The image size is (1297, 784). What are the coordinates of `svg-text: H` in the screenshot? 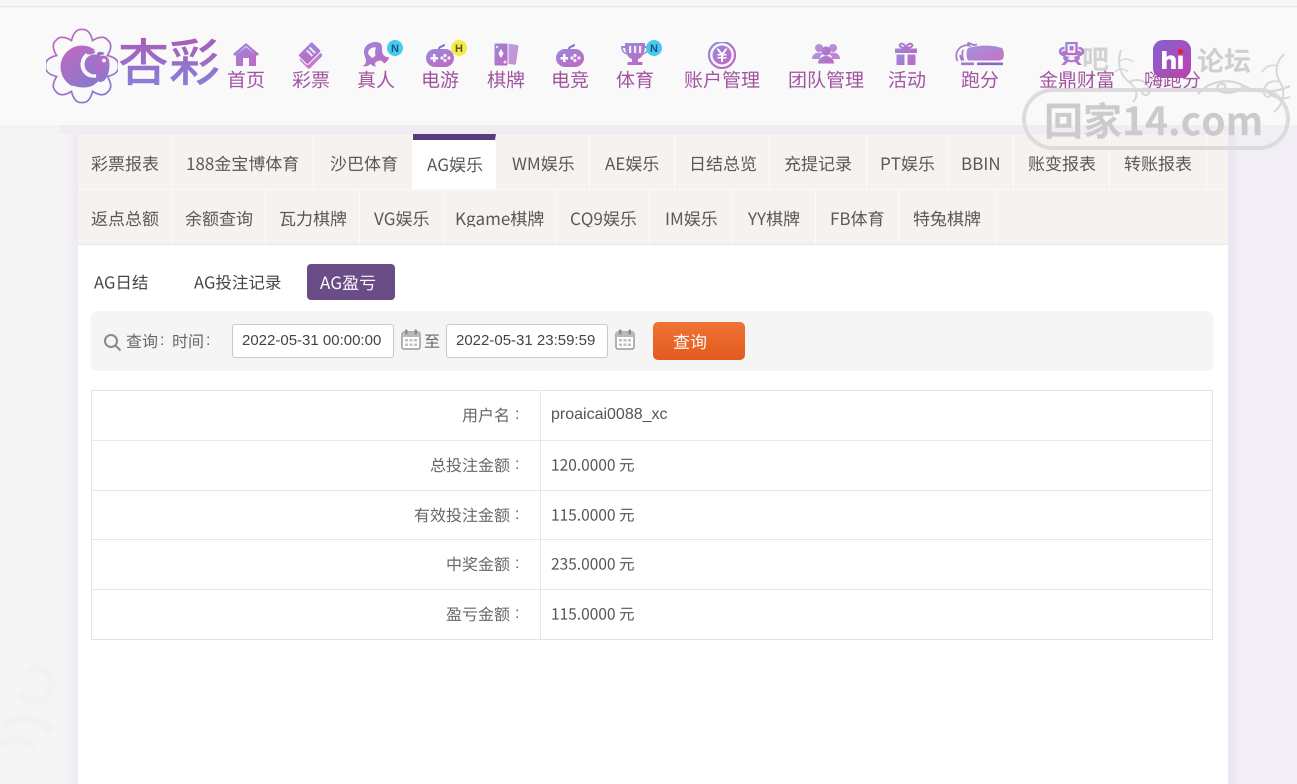 It's located at (459, 49).